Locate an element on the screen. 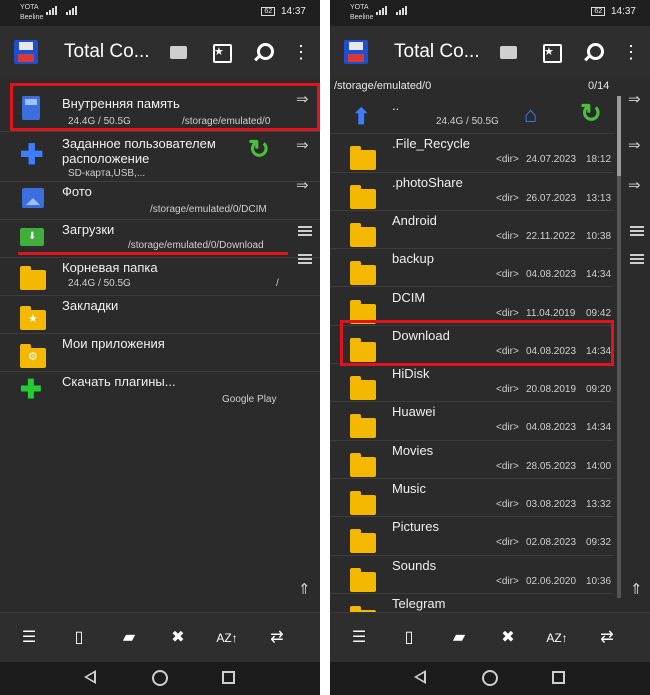 The height and width of the screenshot is (695, 650). item-time: 09:42 is located at coordinates (599, 313).